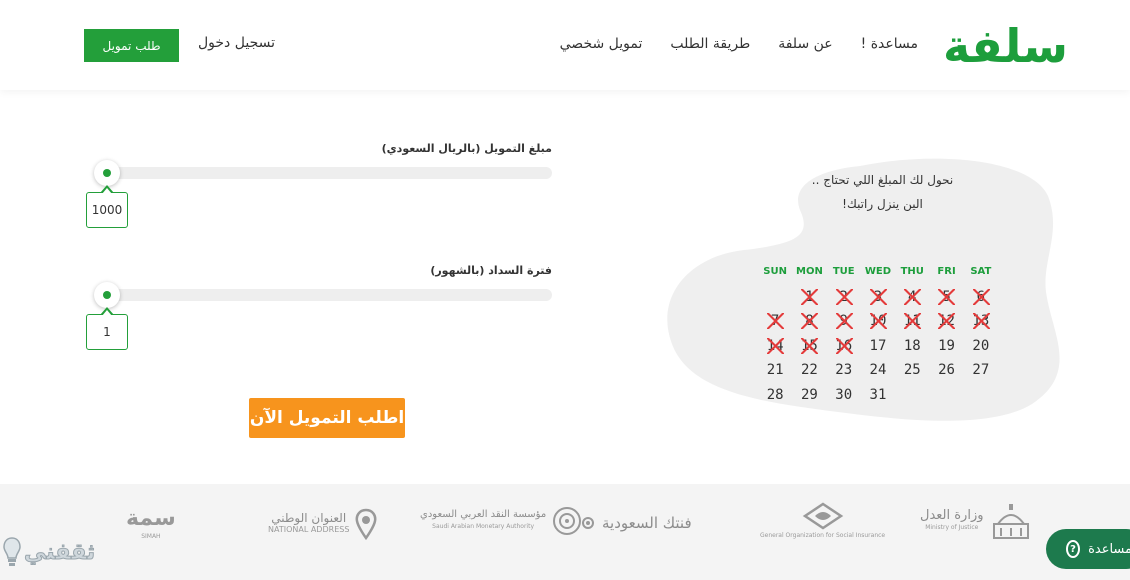 The height and width of the screenshot is (580, 1130). What do you see at coordinates (946, 297) in the screenshot?
I see `calendar-day: 5` at bounding box center [946, 297].